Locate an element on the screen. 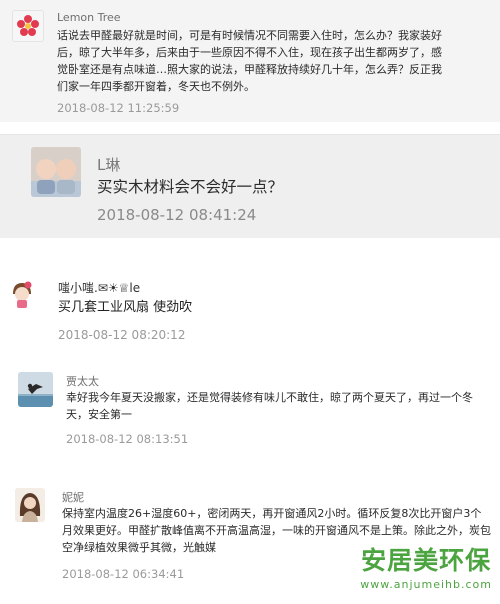 The image size is (500, 604). comment-author: 妮妮 is located at coordinates (73, 497).